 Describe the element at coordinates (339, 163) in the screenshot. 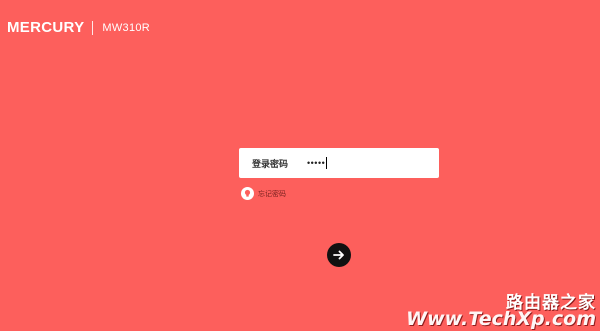

I see `password-field: 登录密码 •••••` at that location.